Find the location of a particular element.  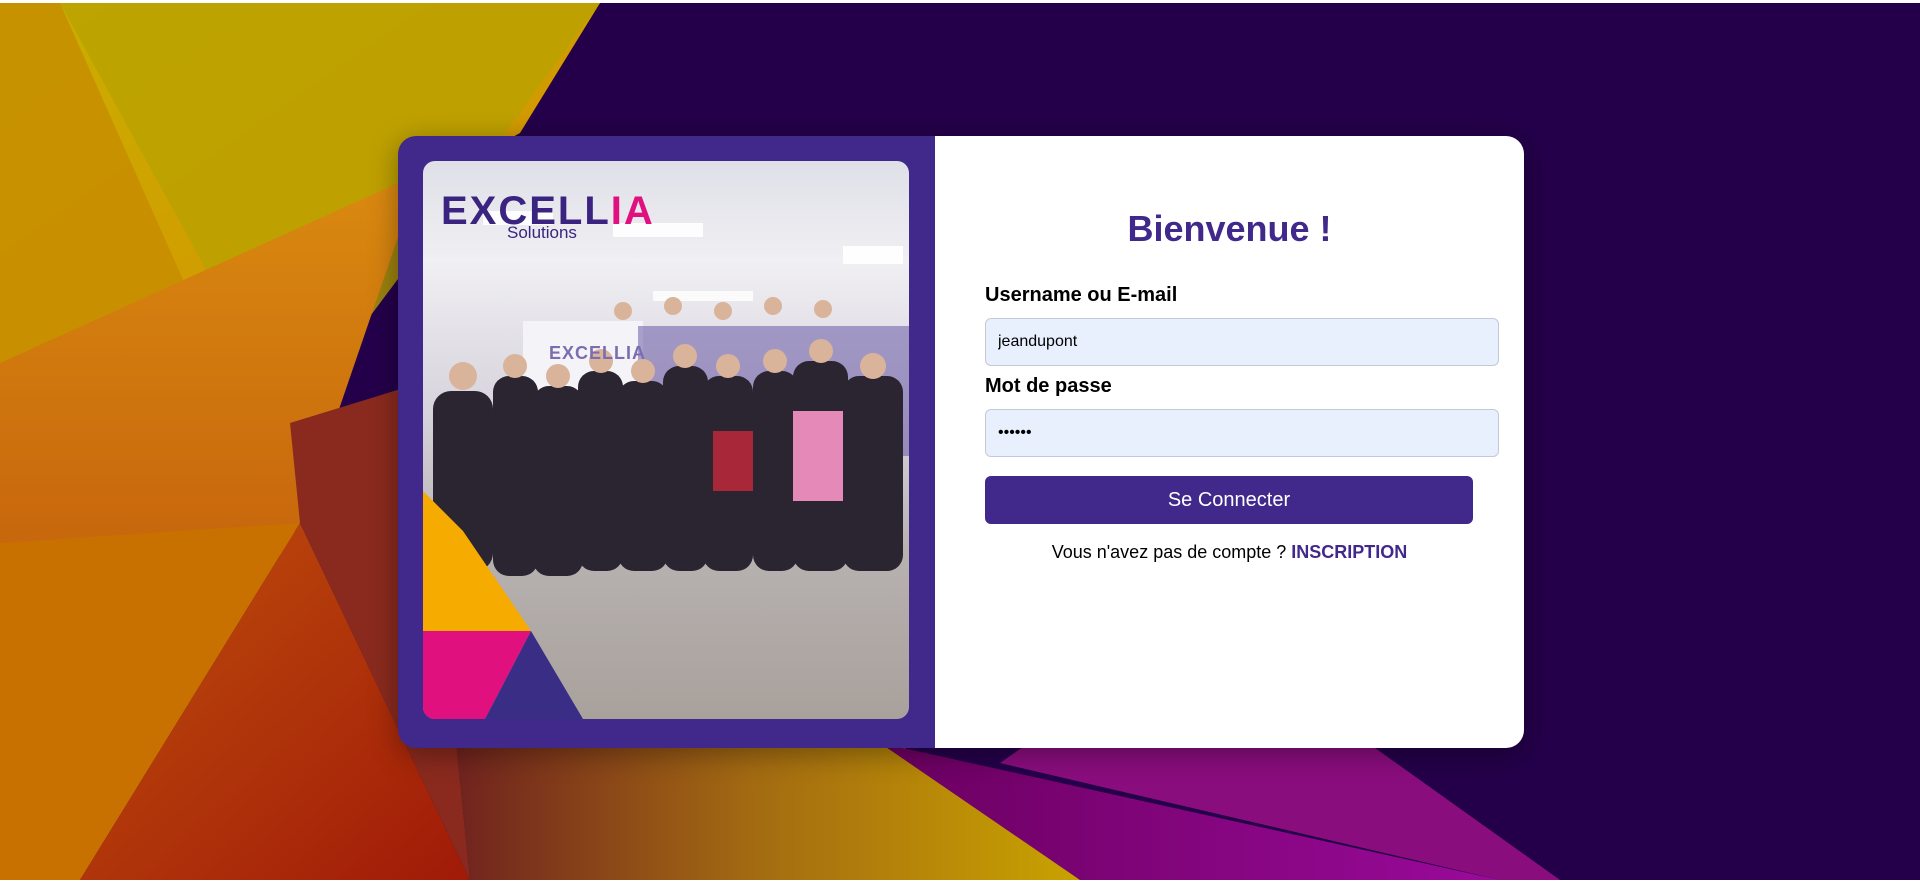

signup-prompt: Vous n'avez pas de compte ? is located at coordinates (1169, 552).